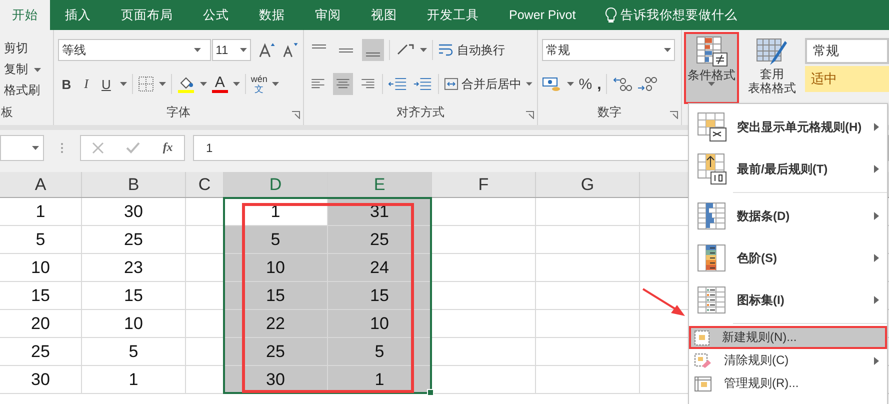 This screenshot has height=404, width=889. What do you see at coordinates (491, 84) in the screenshot?
I see `merge-center-button: 合并后居中` at bounding box center [491, 84].